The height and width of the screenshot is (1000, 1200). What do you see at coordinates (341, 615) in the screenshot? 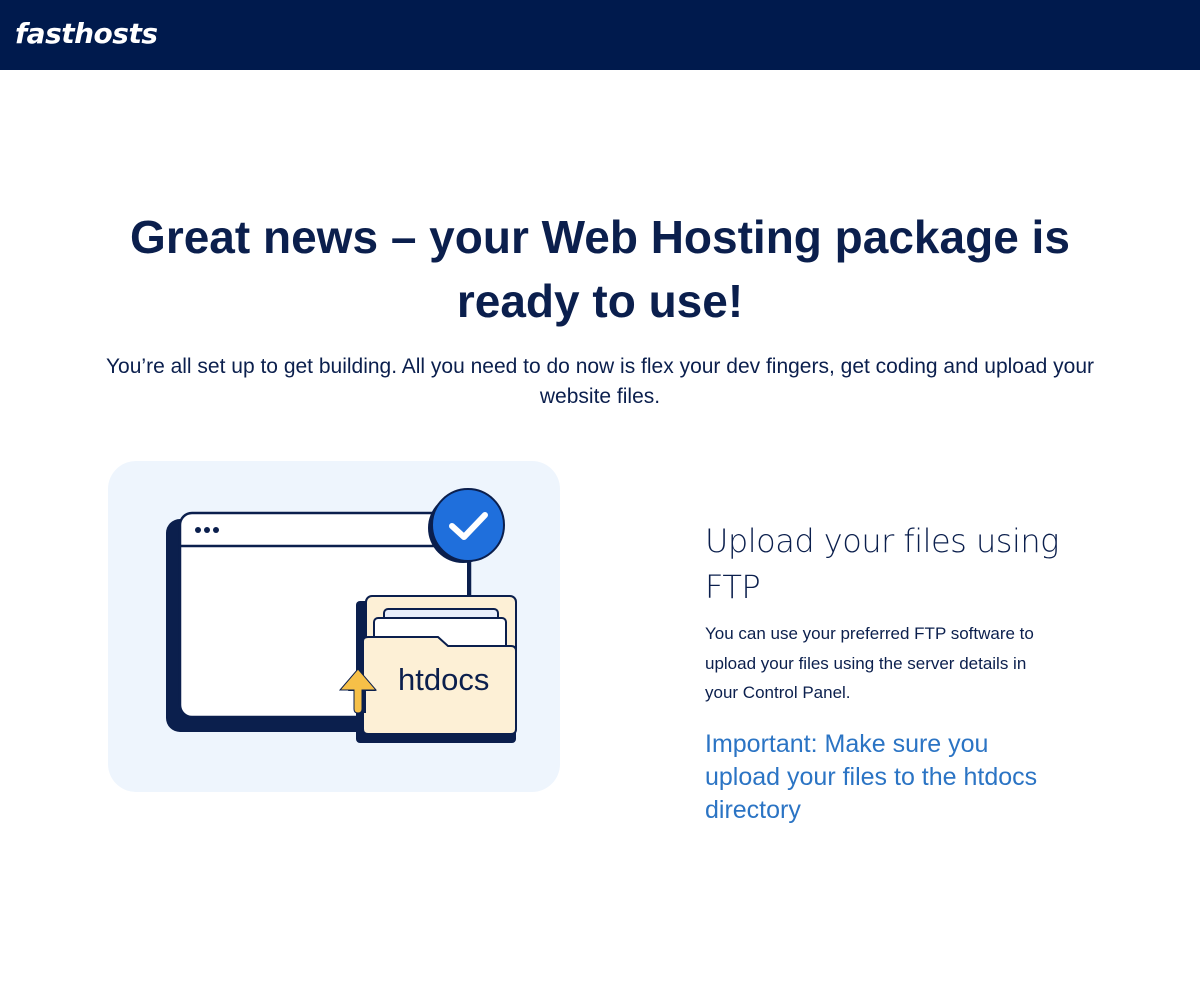
I see `hosting-illustration: htdocs` at bounding box center [341, 615].